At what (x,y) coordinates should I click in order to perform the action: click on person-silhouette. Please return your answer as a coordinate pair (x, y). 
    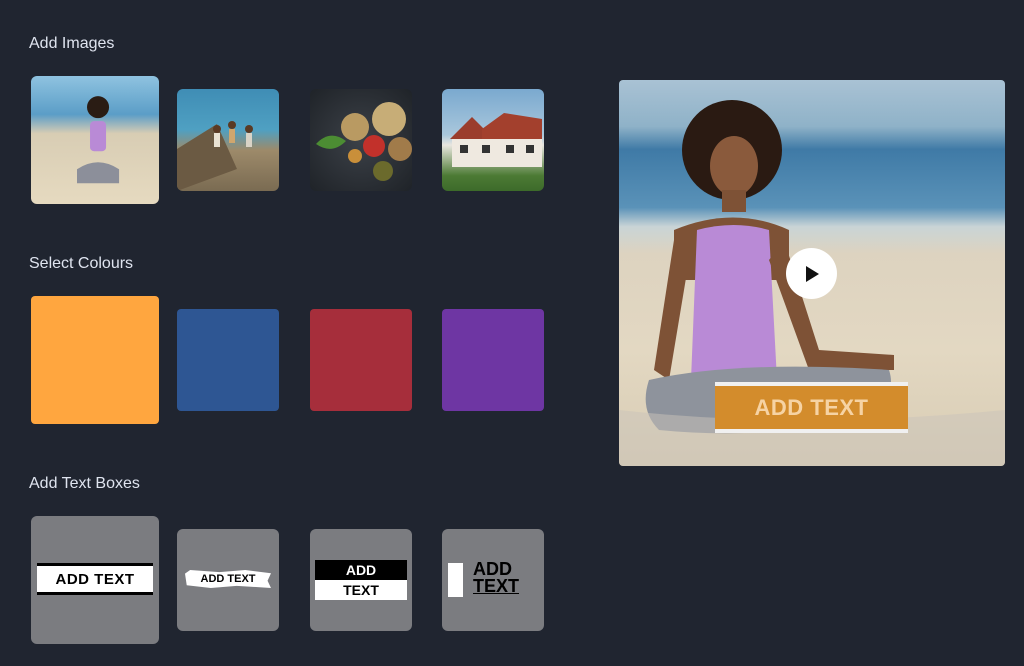
    Looking at the image, I should click on (97, 139).